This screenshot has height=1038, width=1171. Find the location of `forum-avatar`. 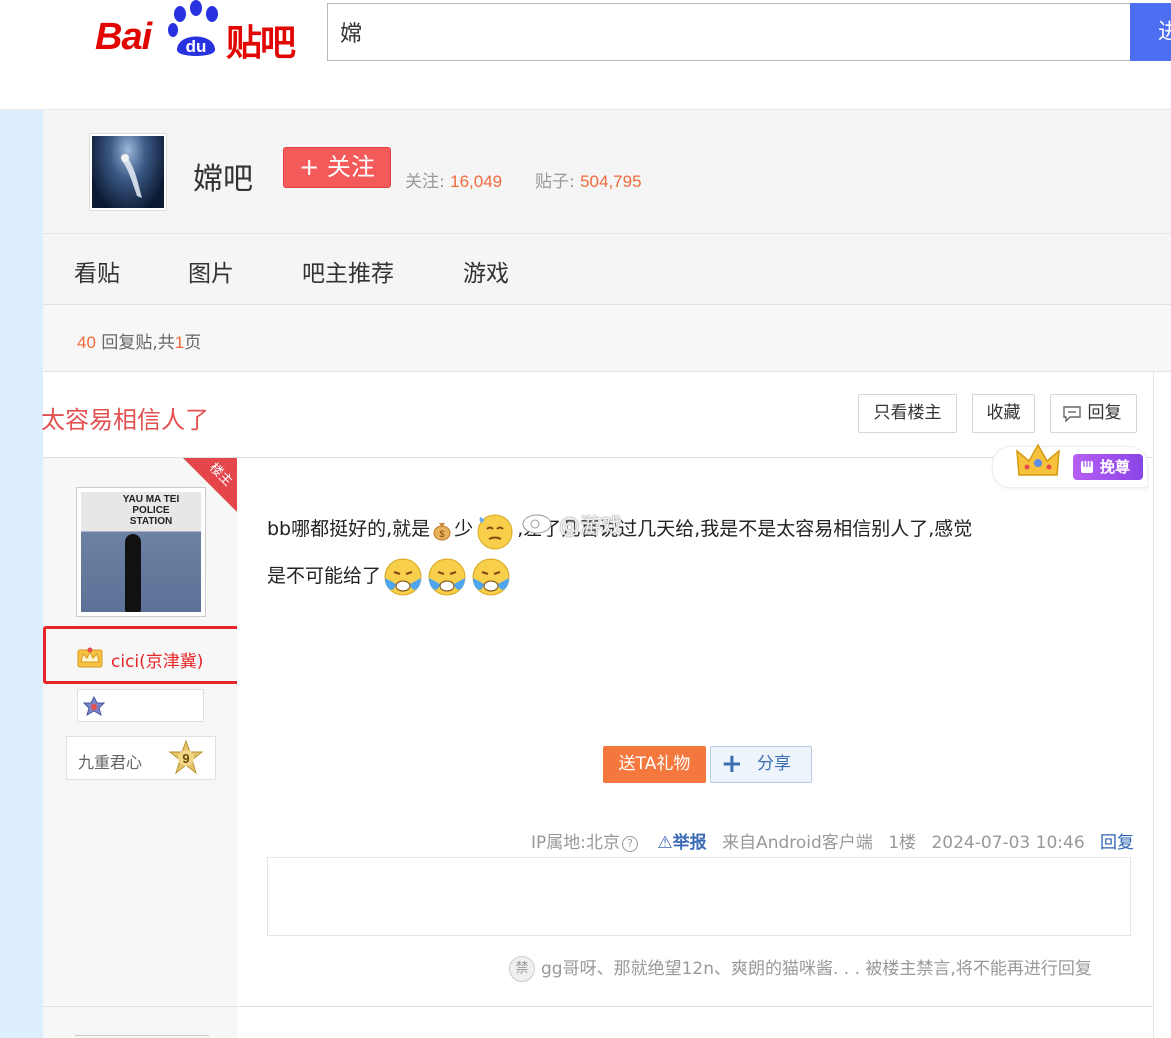

forum-avatar is located at coordinates (128, 172).